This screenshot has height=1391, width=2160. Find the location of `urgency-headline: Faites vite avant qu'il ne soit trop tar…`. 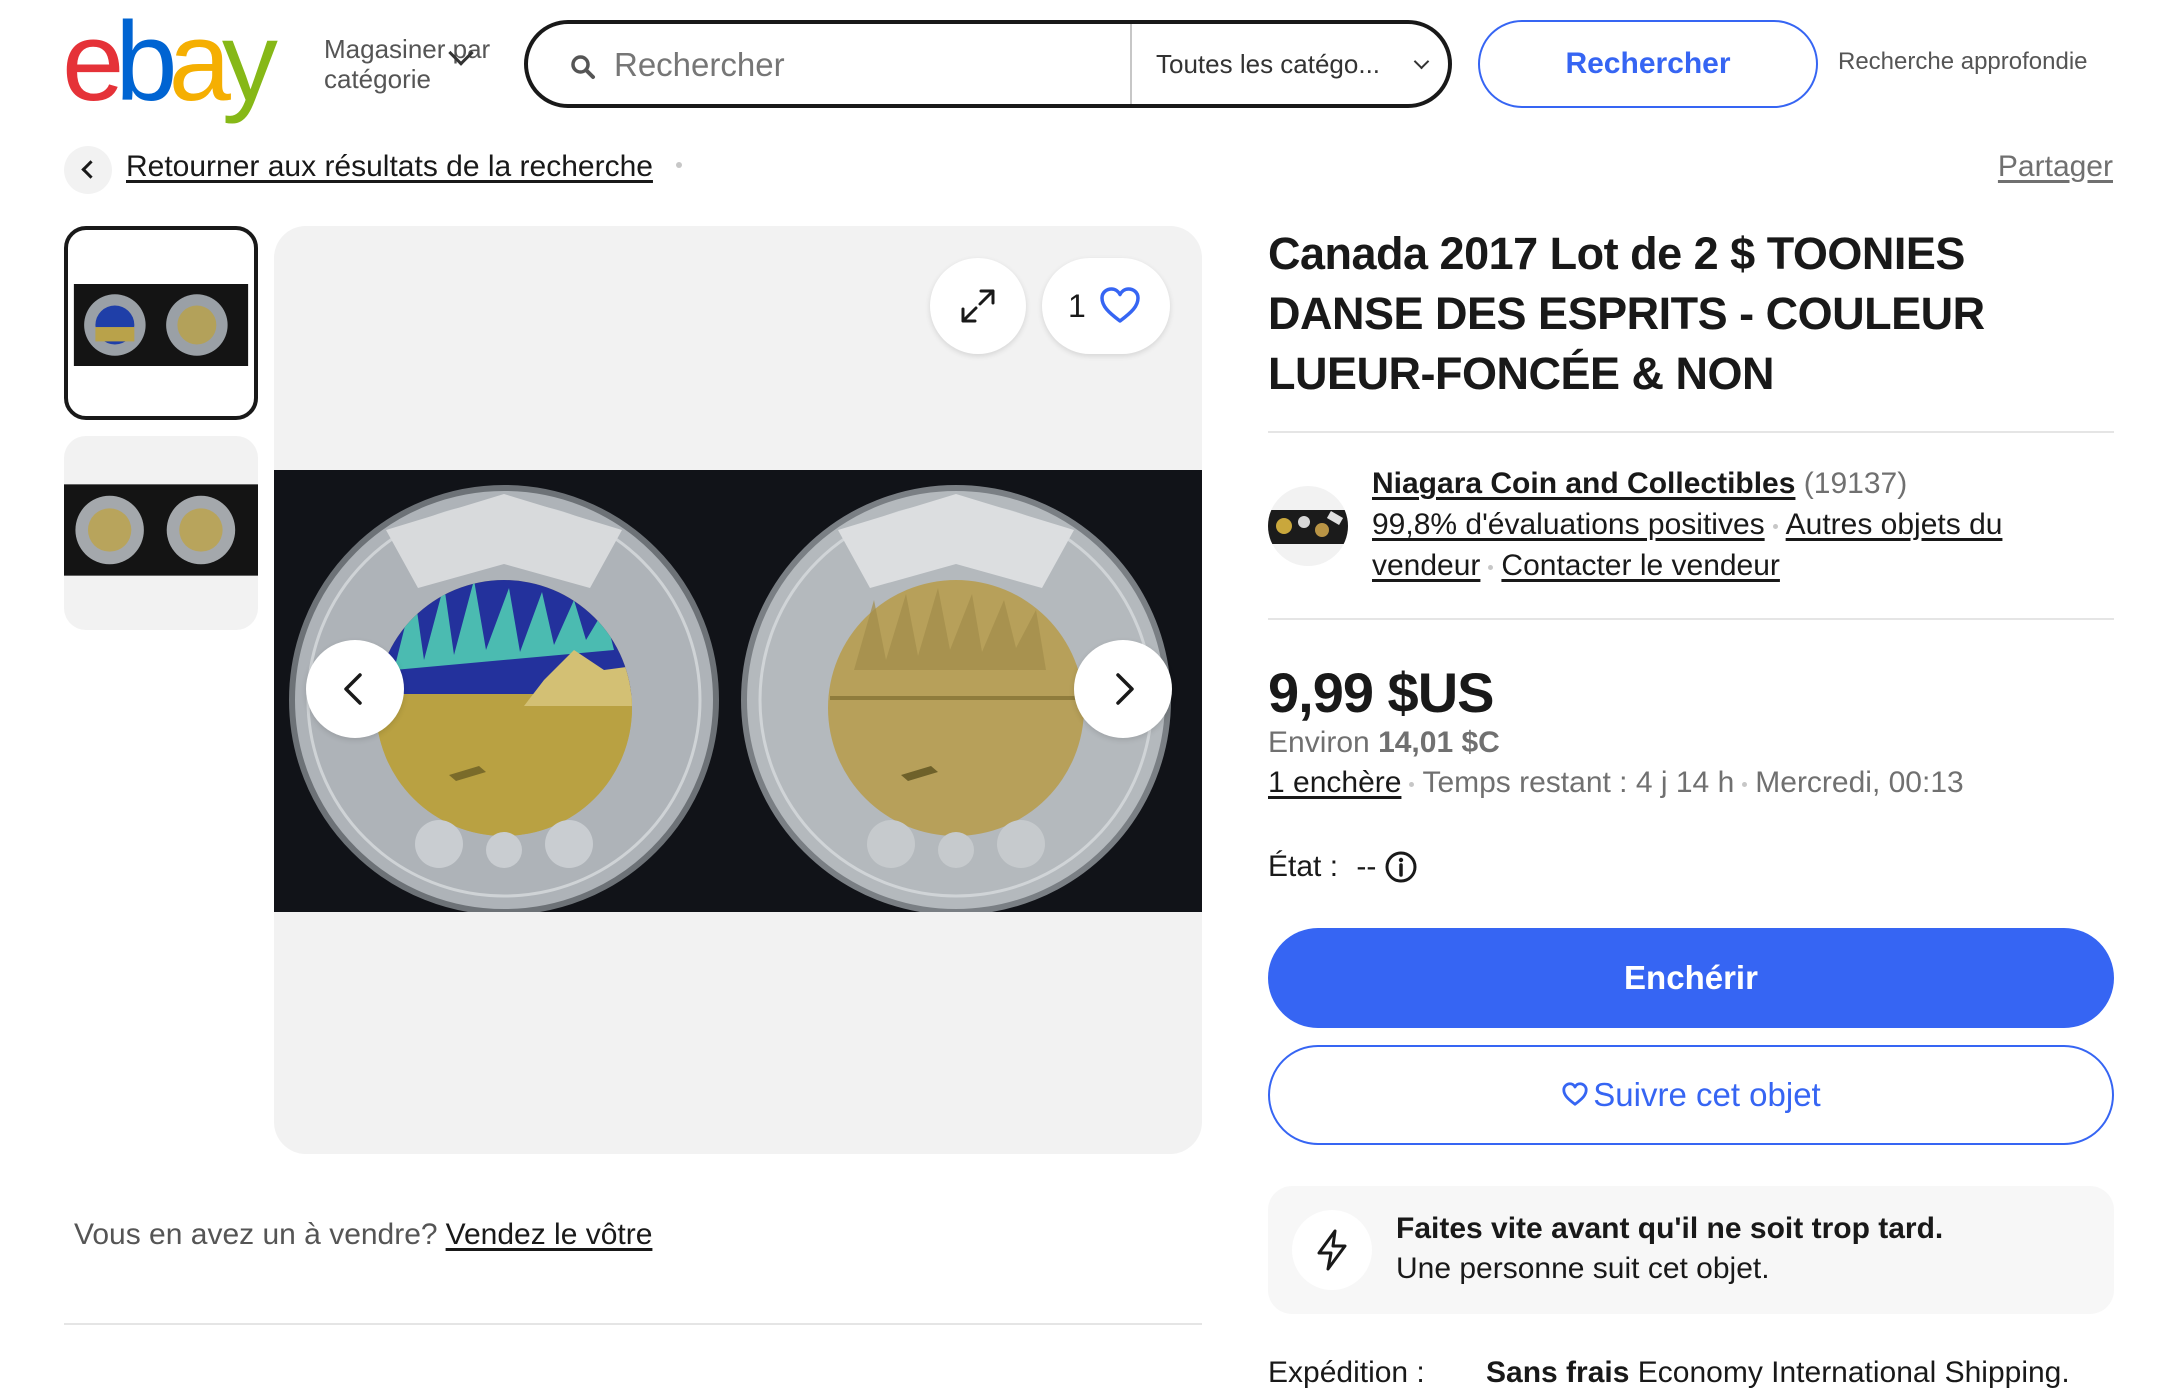

urgency-headline: Faites vite avant qu'il ne soit trop tar… is located at coordinates (1670, 1228).